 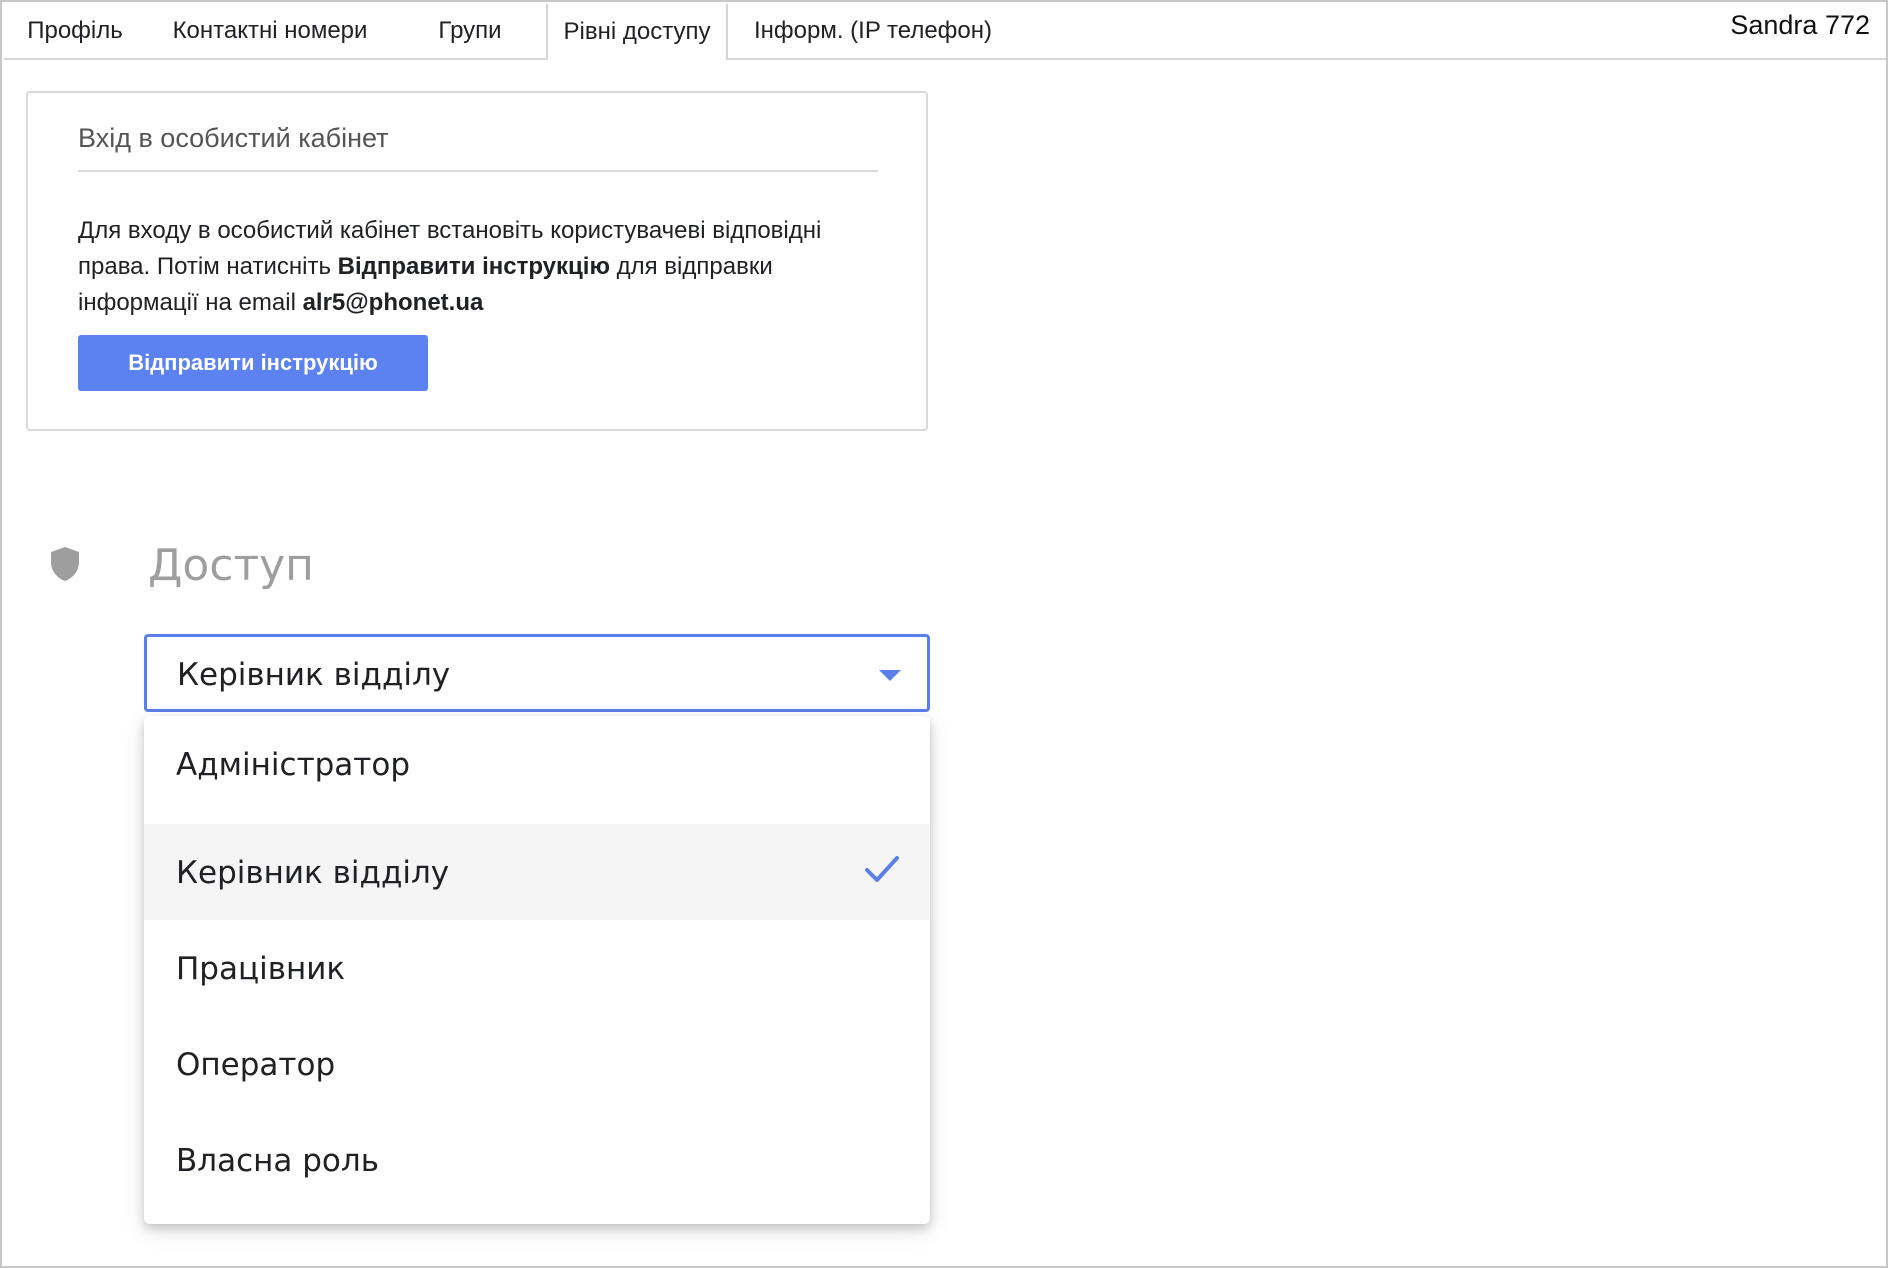 I want to click on tab-label: Рівні доступу, so click(x=637, y=31).